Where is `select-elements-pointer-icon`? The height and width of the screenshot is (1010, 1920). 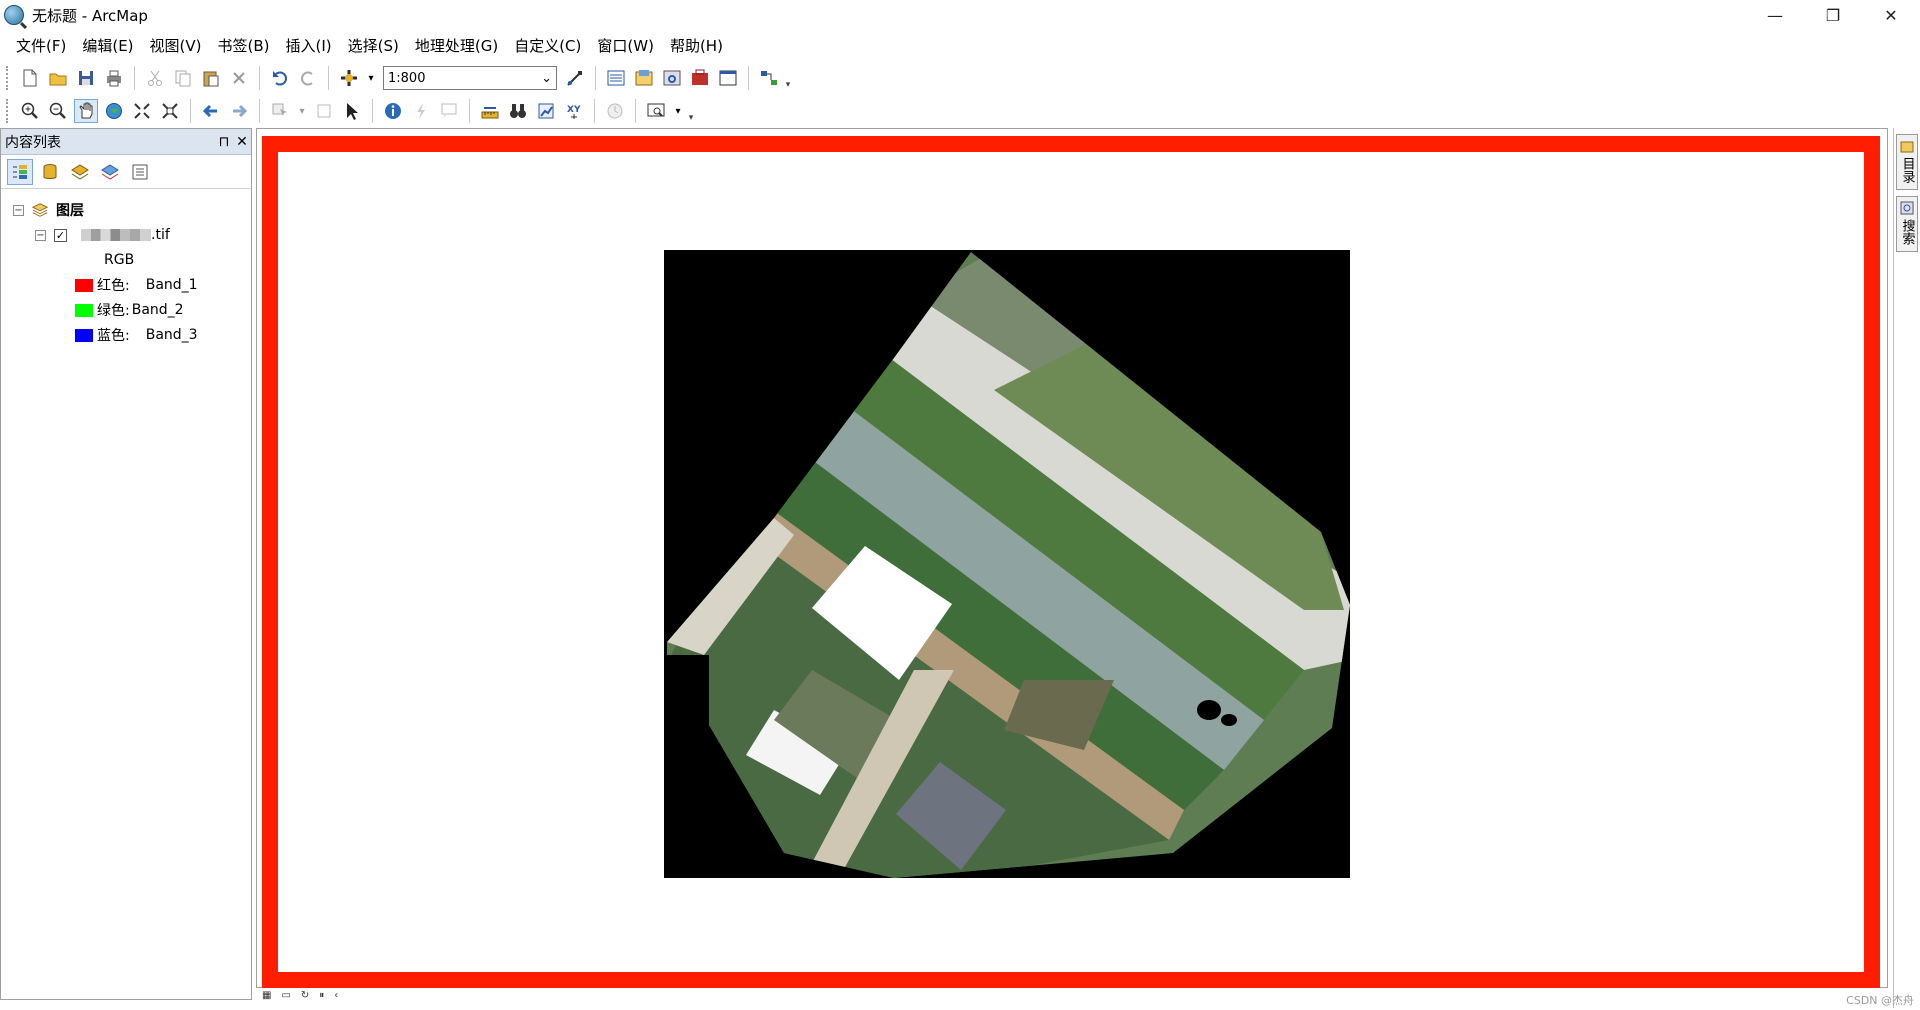
select-elements-pointer-icon is located at coordinates (352, 111).